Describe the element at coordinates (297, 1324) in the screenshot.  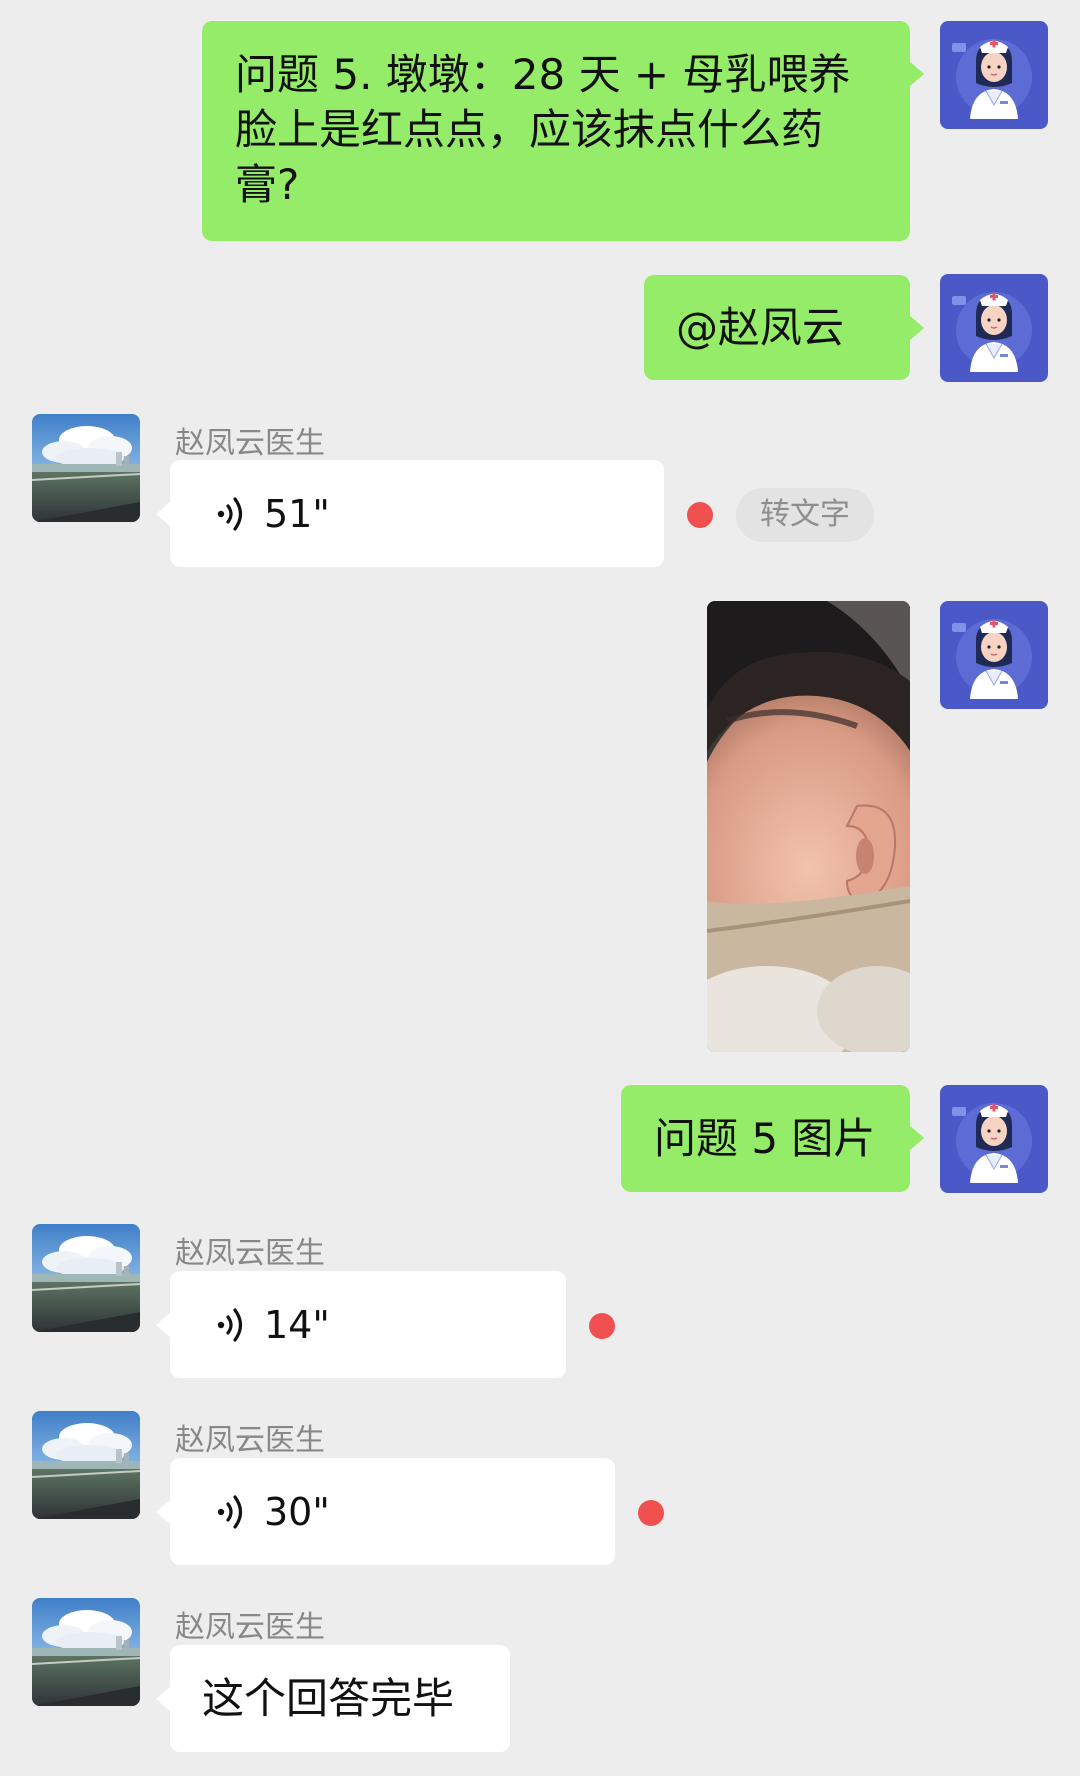
I see `voice-duration: 14"` at that location.